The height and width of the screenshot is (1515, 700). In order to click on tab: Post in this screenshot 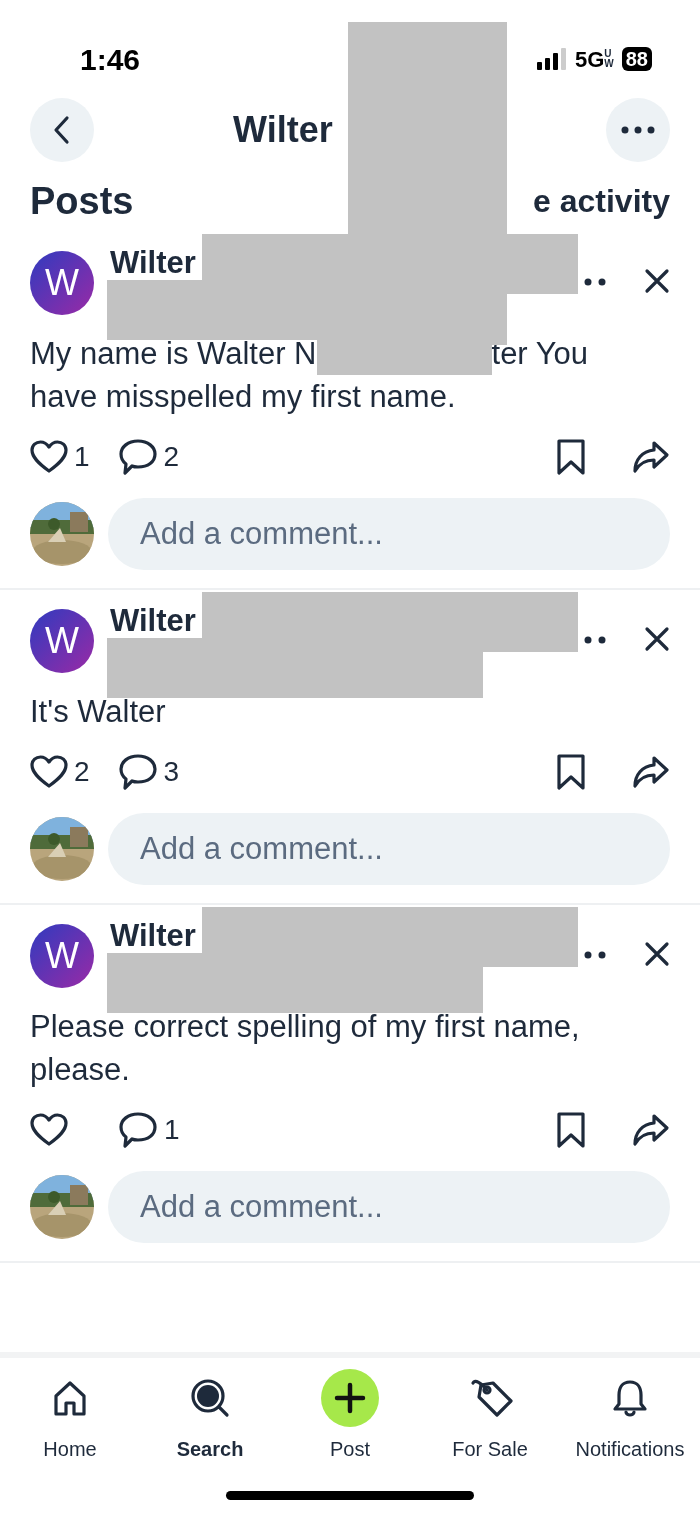, I will do `click(350, 1411)`.